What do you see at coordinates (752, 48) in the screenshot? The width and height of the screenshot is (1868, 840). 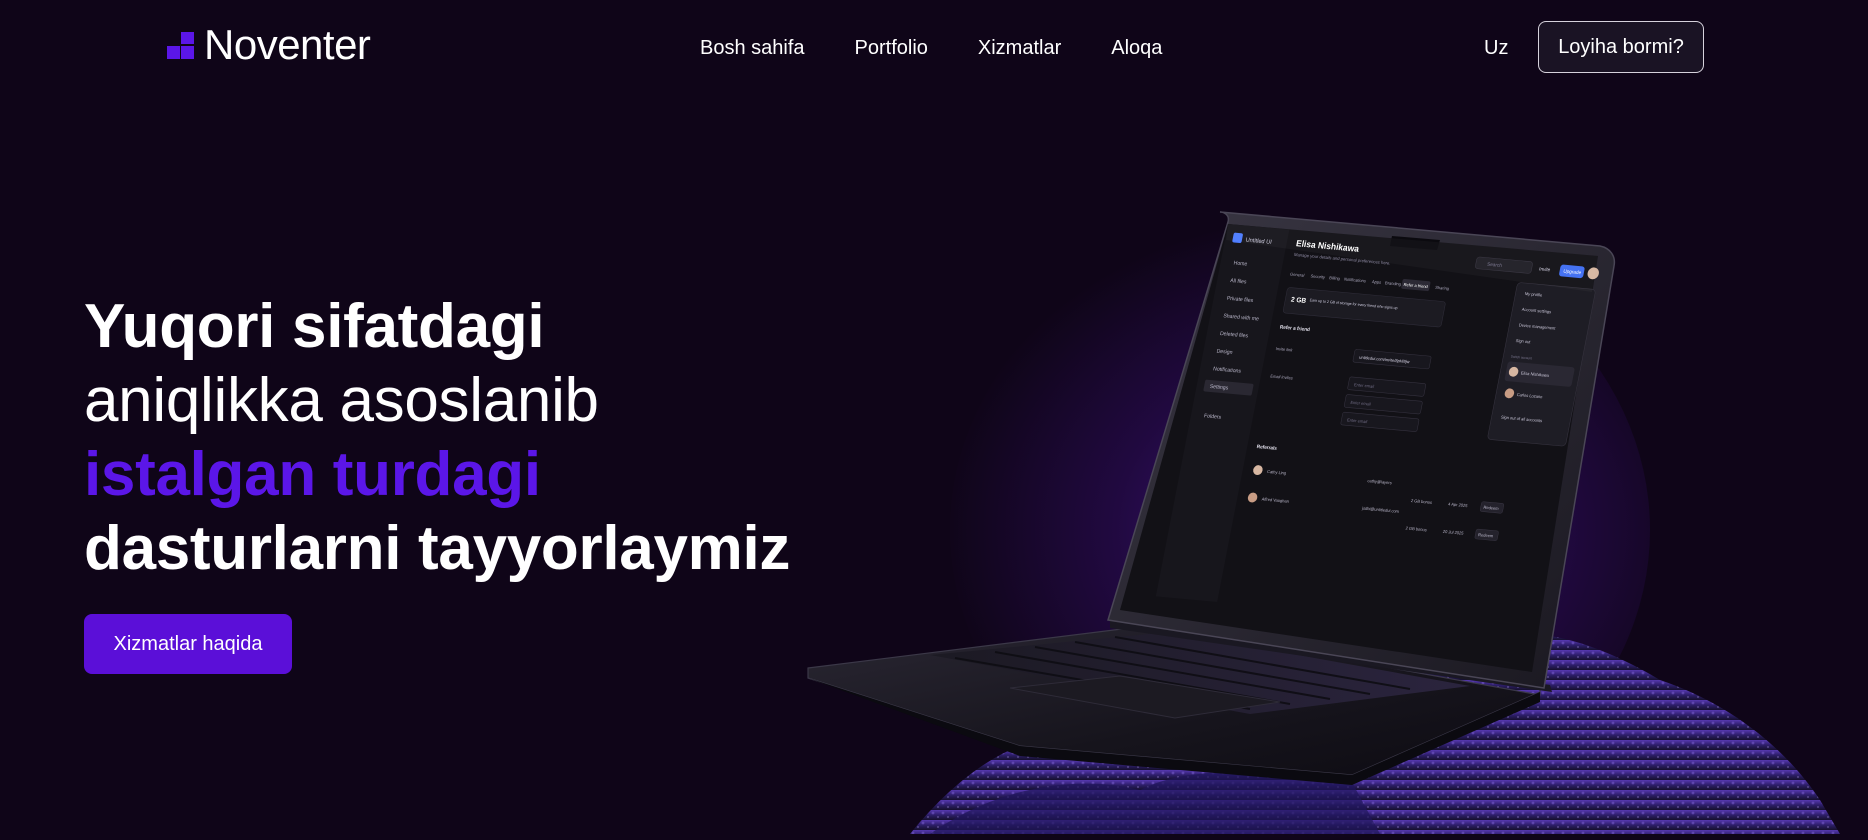 I see `nav-item-home: Bosh sahifa` at bounding box center [752, 48].